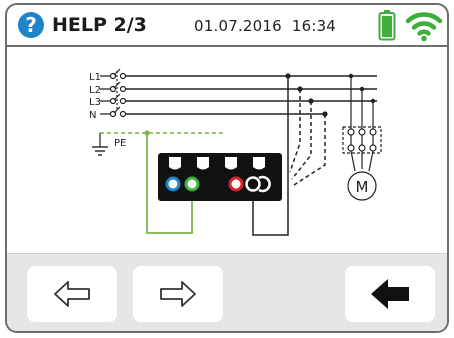  I want to click on prev-page-button, so click(72, 294).